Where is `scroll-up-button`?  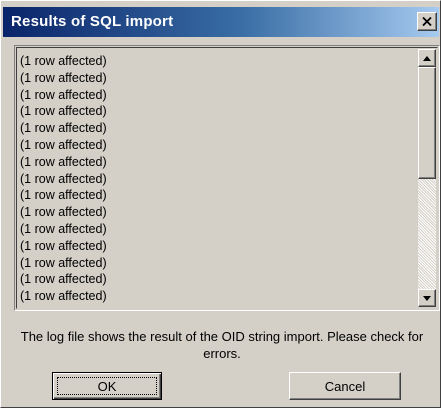 scroll-up-button is located at coordinates (427, 58).